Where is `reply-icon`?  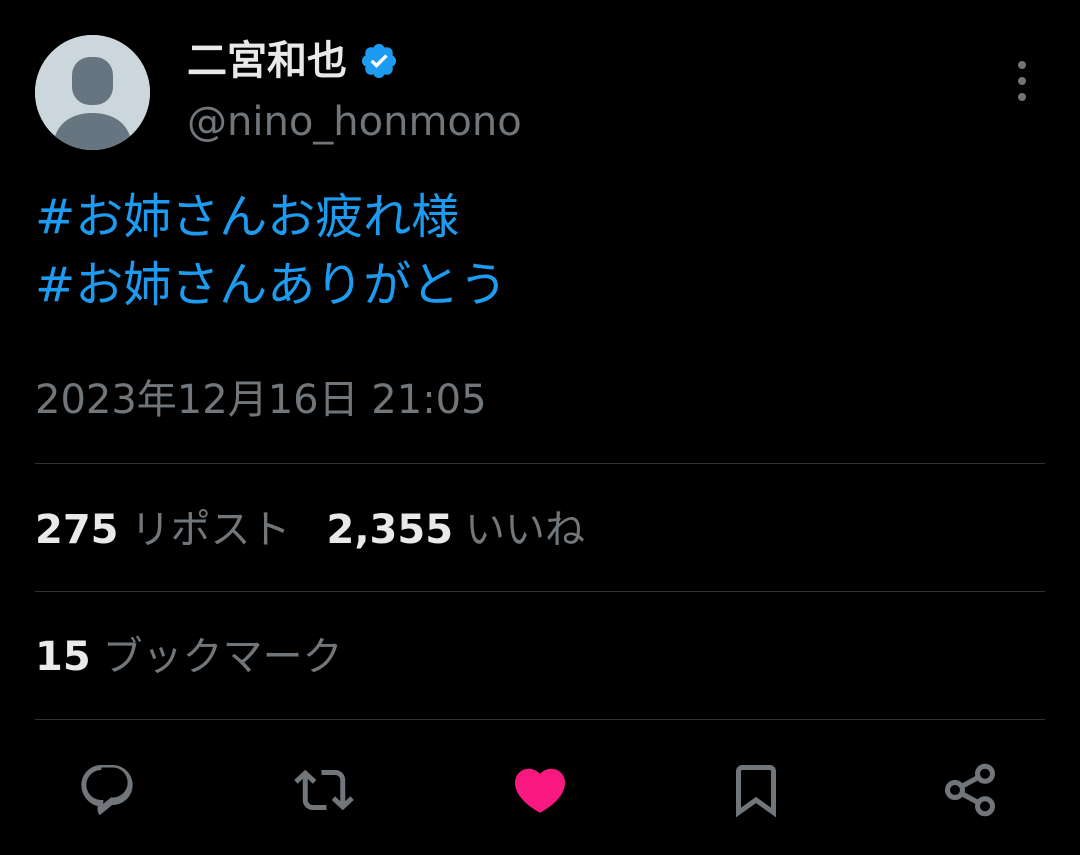
reply-icon is located at coordinates (107, 790).